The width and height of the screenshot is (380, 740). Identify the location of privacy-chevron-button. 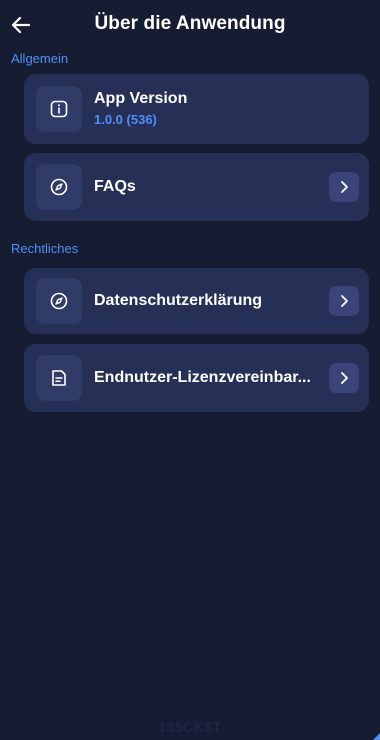
(344, 301).